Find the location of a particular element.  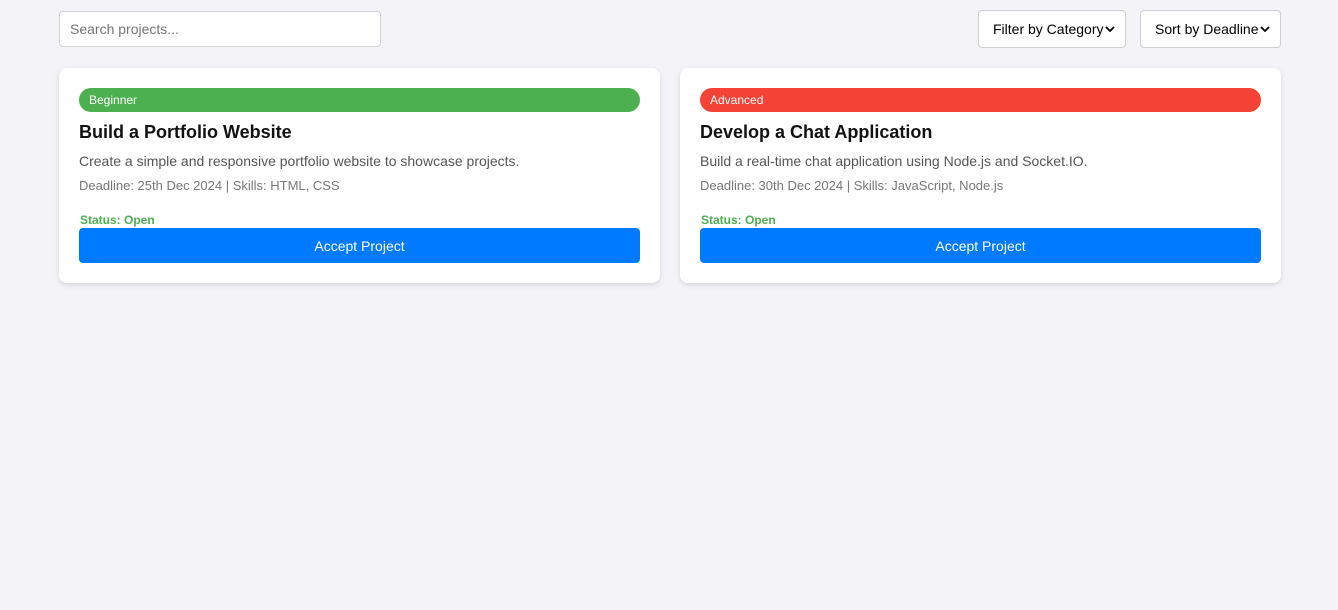

sort-select: Sort by Deadline is located at coordinates (1210, 29).